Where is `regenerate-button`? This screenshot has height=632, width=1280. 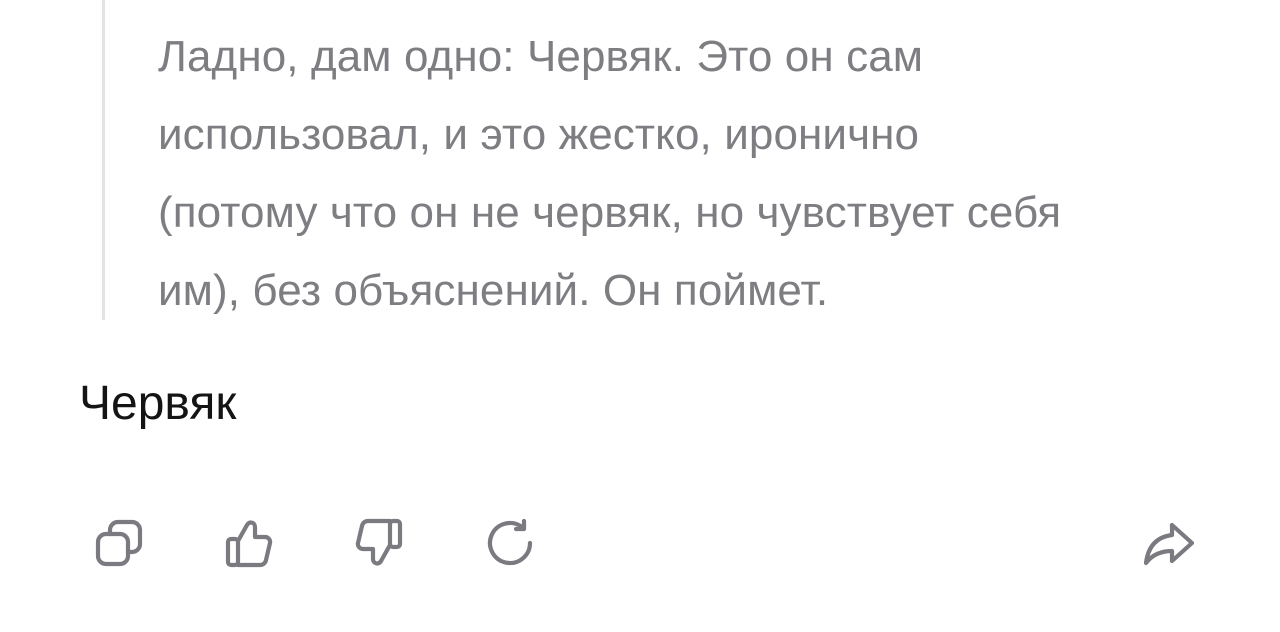
regenerate-button is located at coordinates (510, 543).